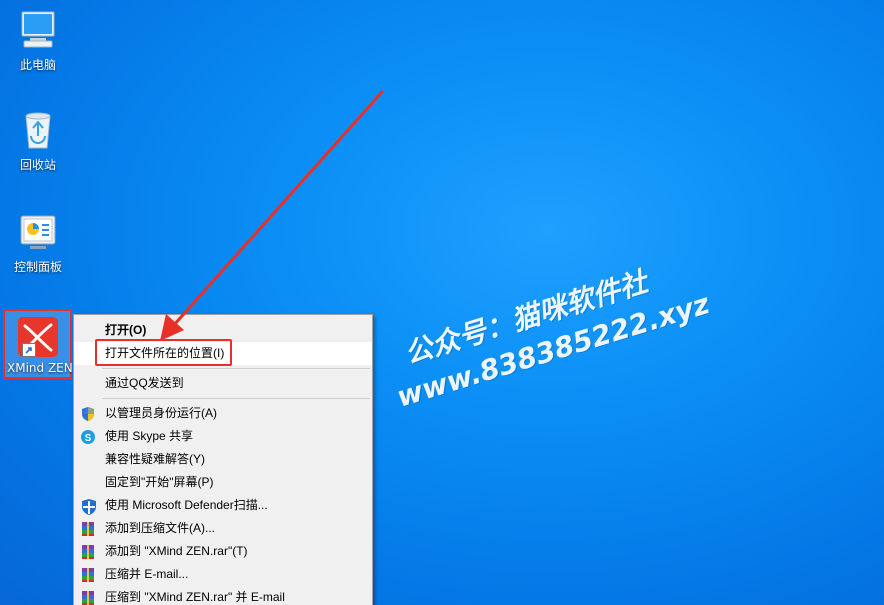  I want to click on menu-item-label: 通过QQ发送到, so click(144, 383).